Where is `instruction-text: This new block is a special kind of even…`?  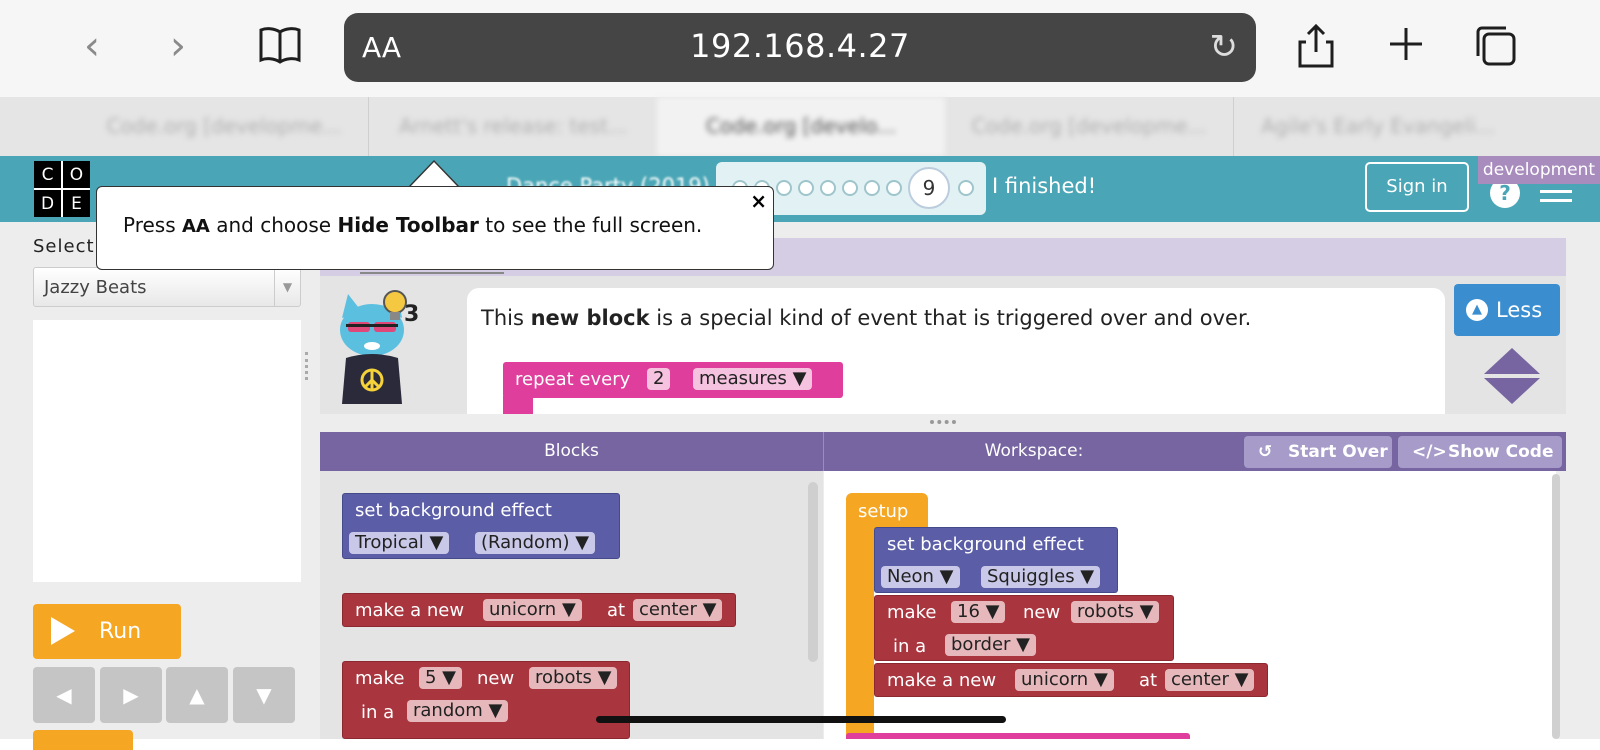 instruction-text: This new block is a special kind of even… is located at coordinates (866, 318).